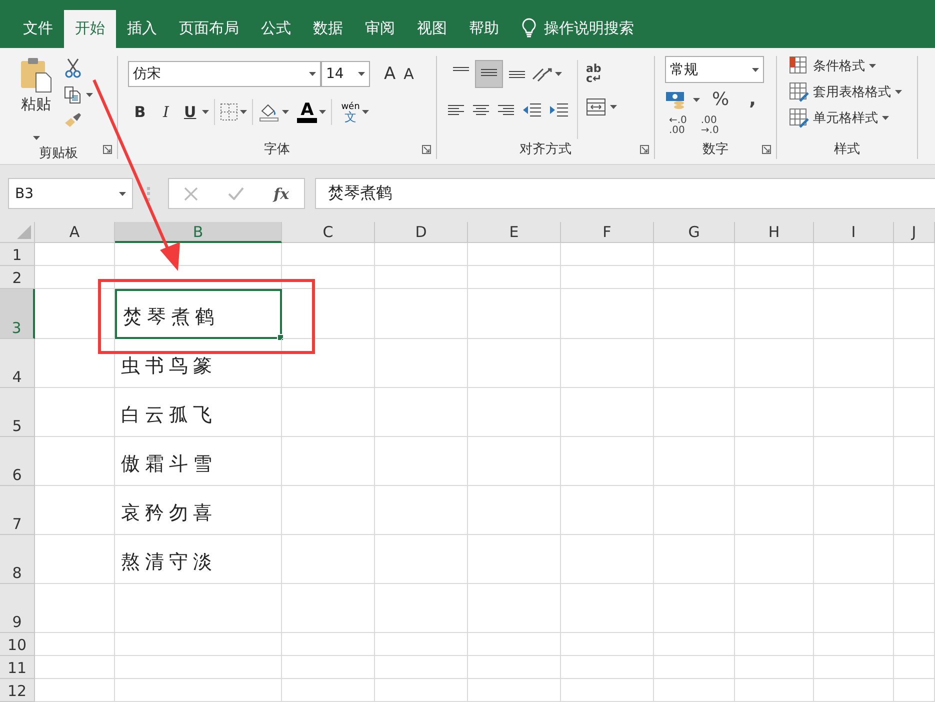 Image resolution: width=935 pixels, height=702 pixels. What do you see at coordinates (350, 112) in the screenshot?
I see `phonetic-guide-button: wén 文` at bounding box center [350, 112].